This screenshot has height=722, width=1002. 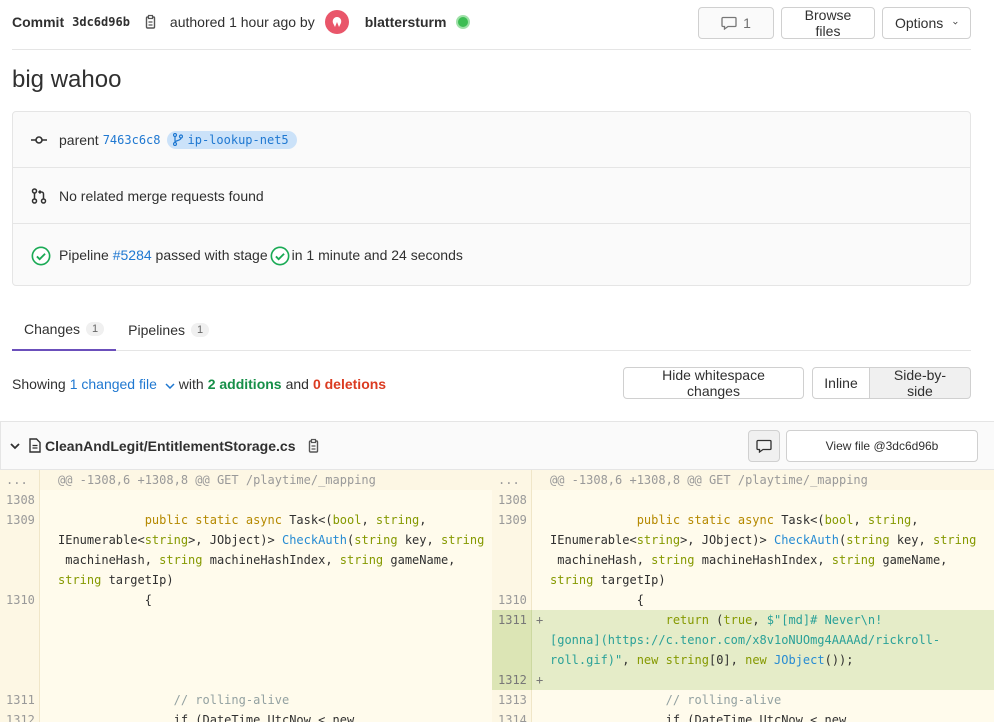 I want to click on additions-count: 2 additions, so click(x=244, y=384).